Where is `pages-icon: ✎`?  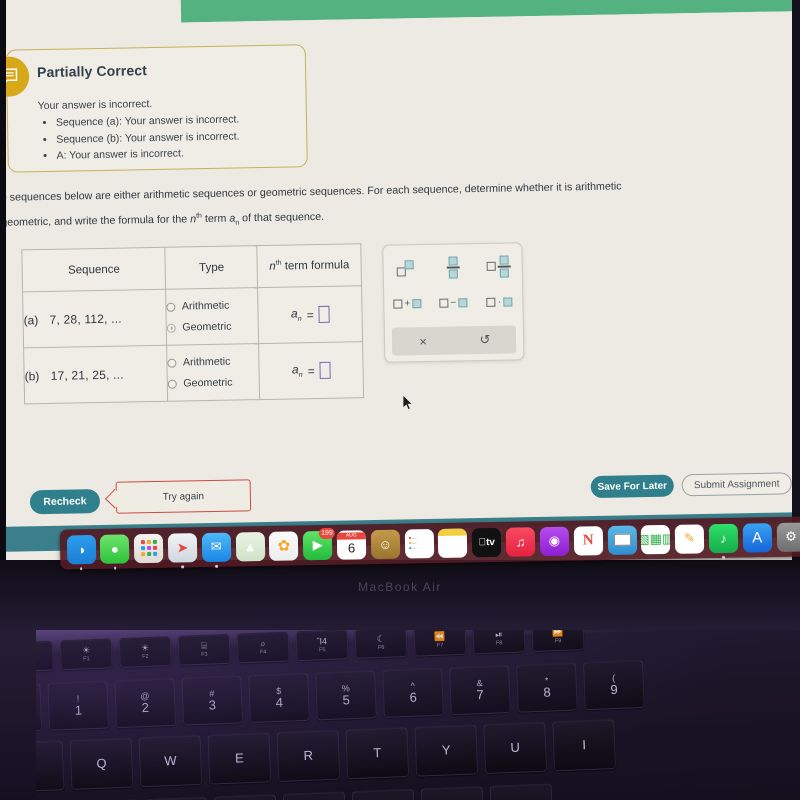
pages-icon: ✎ is located at coordinates (689, 538).